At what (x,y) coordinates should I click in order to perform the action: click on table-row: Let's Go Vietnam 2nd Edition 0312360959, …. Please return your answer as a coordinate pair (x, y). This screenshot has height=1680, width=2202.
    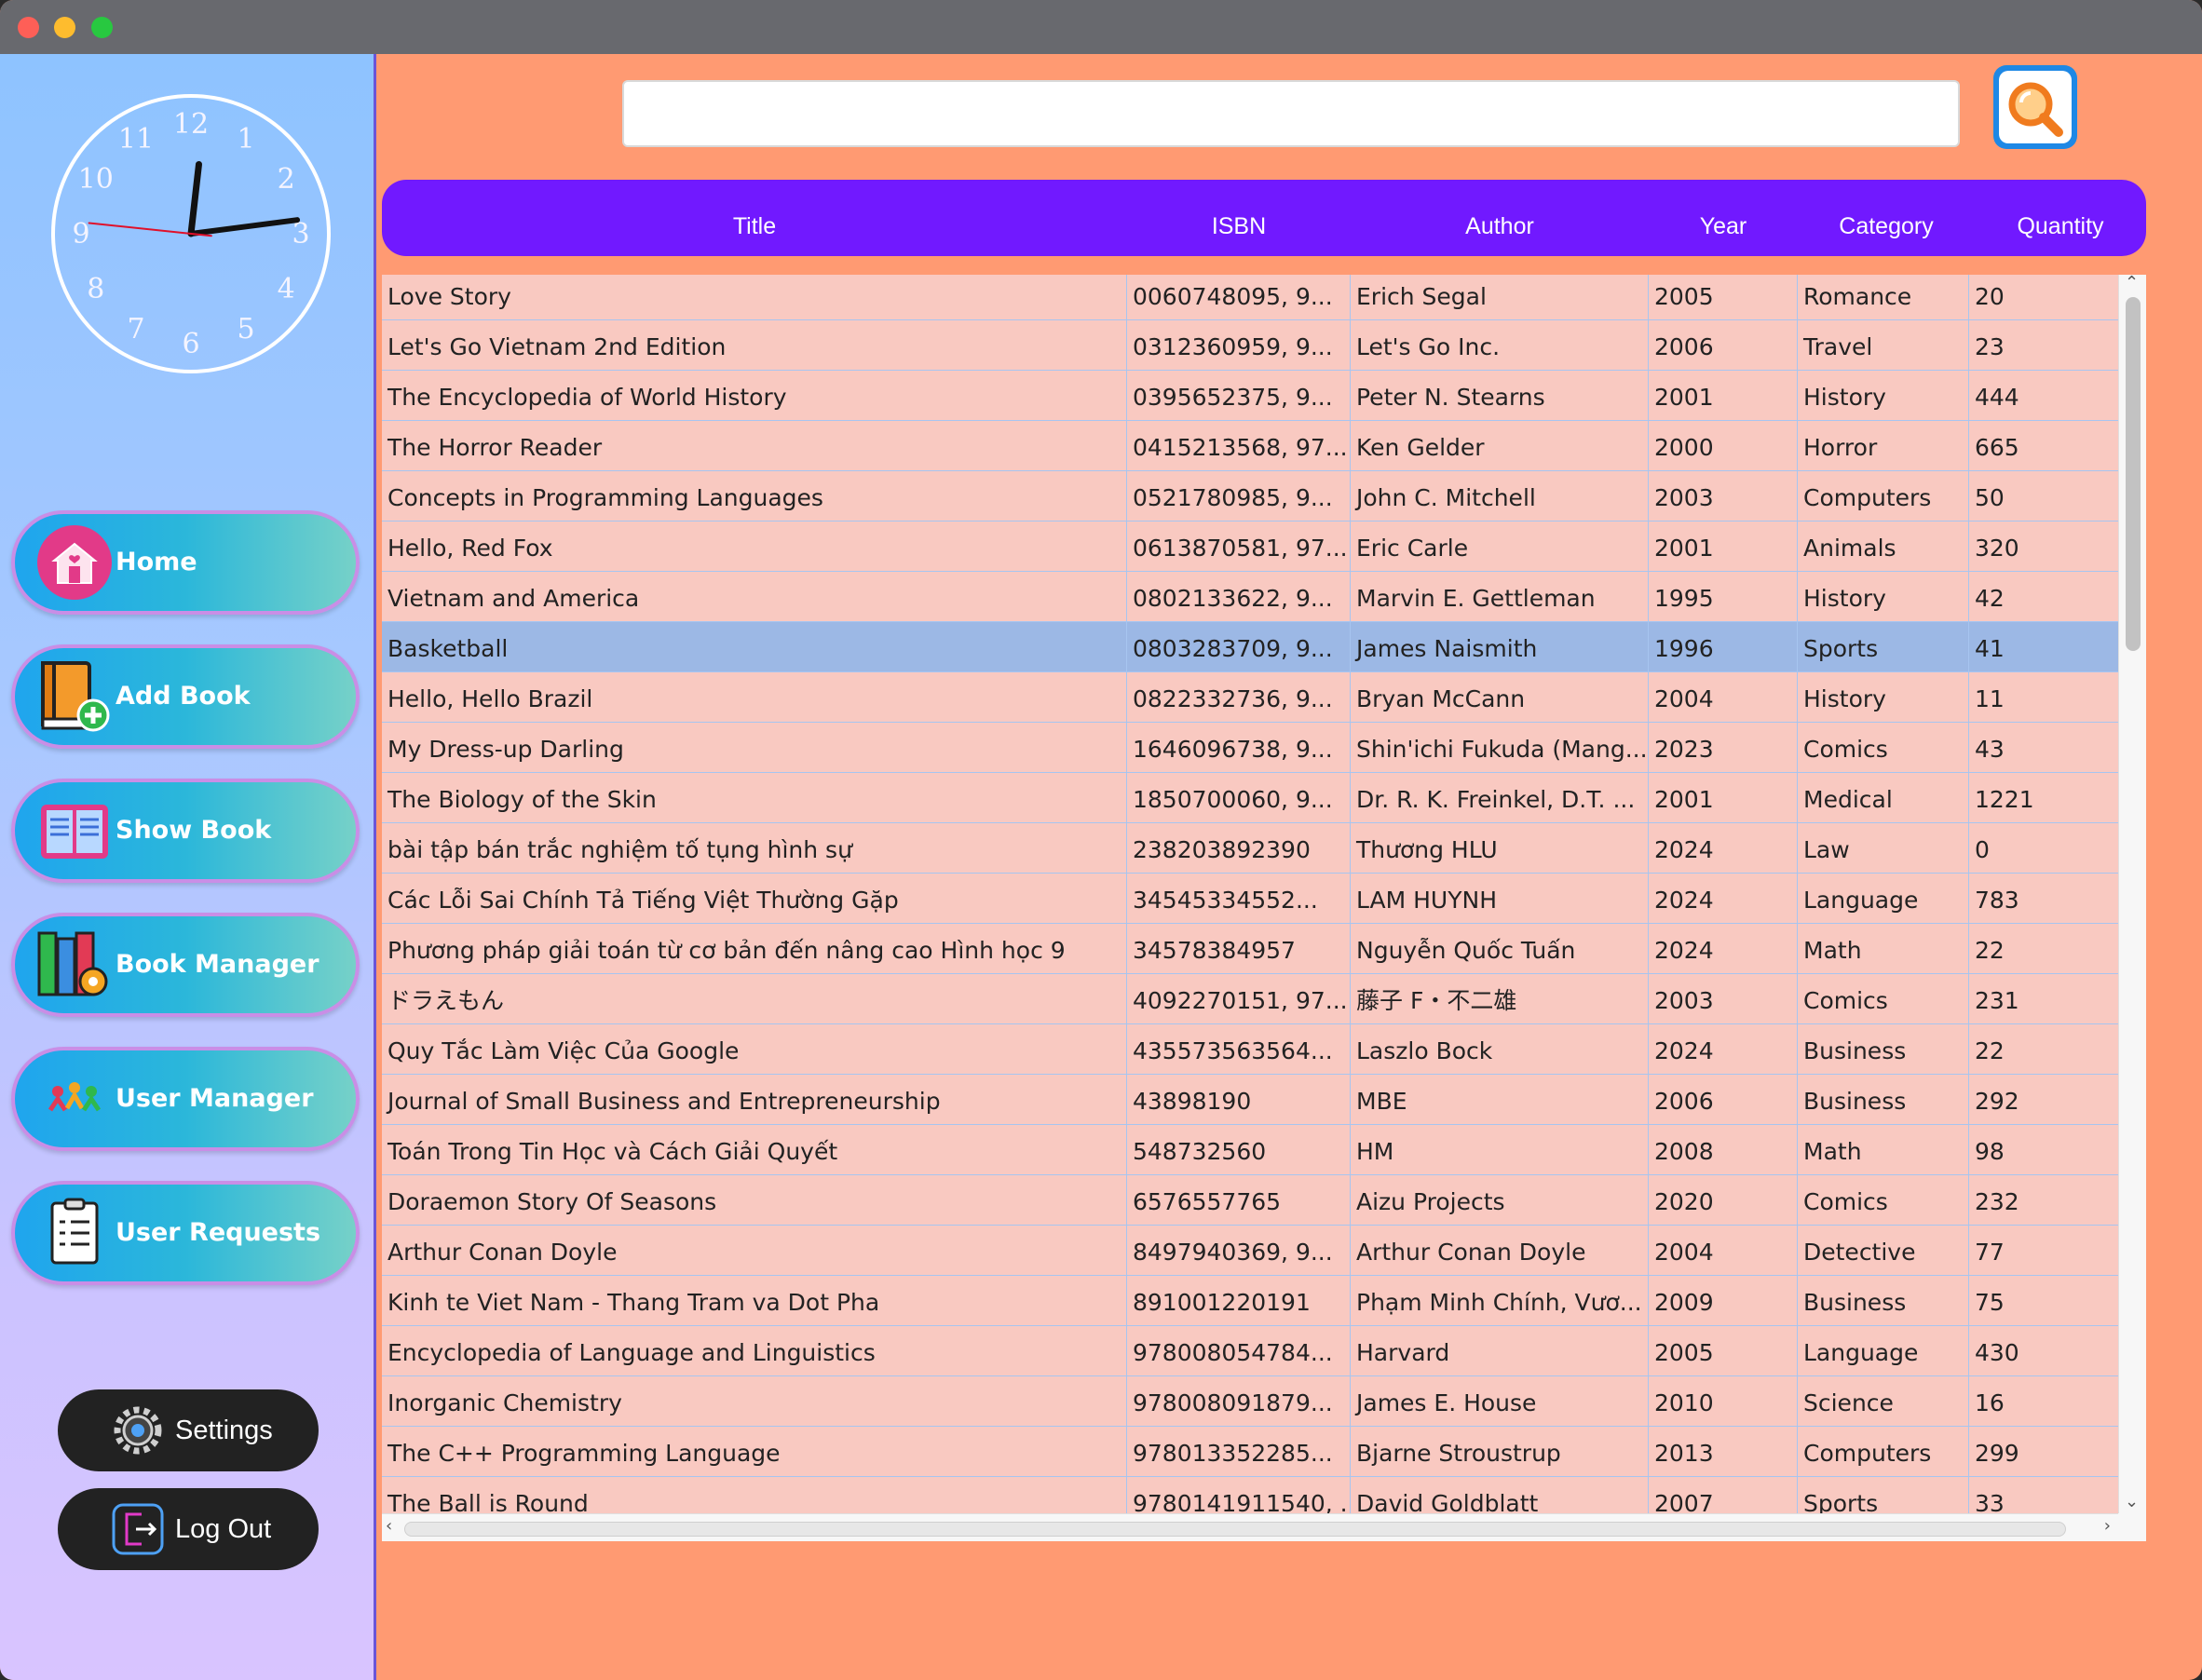
    Looking at the image, I should click on (1250, 345).